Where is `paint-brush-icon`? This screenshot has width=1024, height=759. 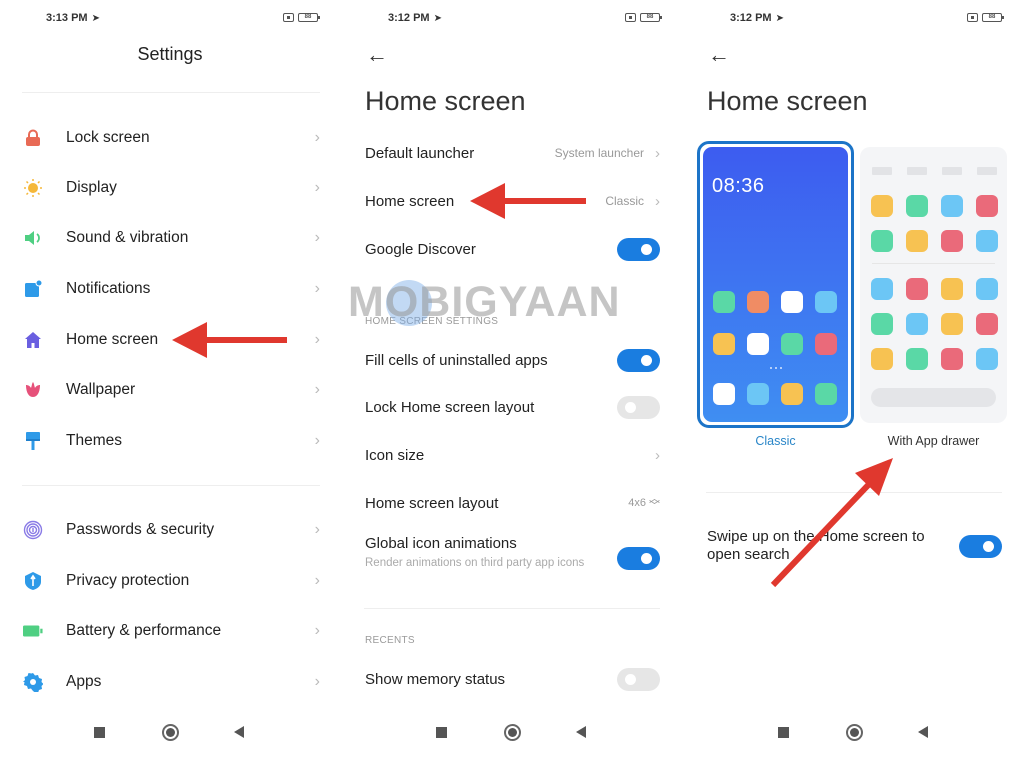
paint-brush-icon is located at coordinates (33, 441).